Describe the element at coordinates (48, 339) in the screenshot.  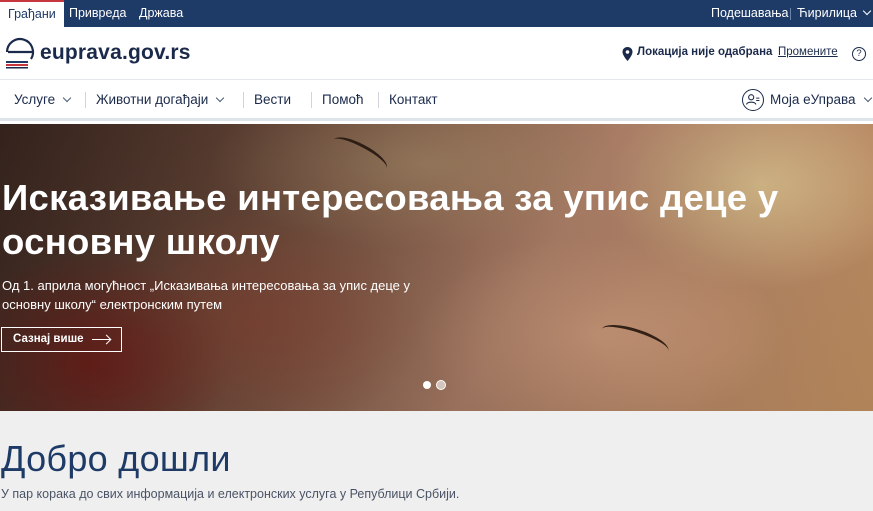
I see `learn-more-label: Сазнај више` at that location.